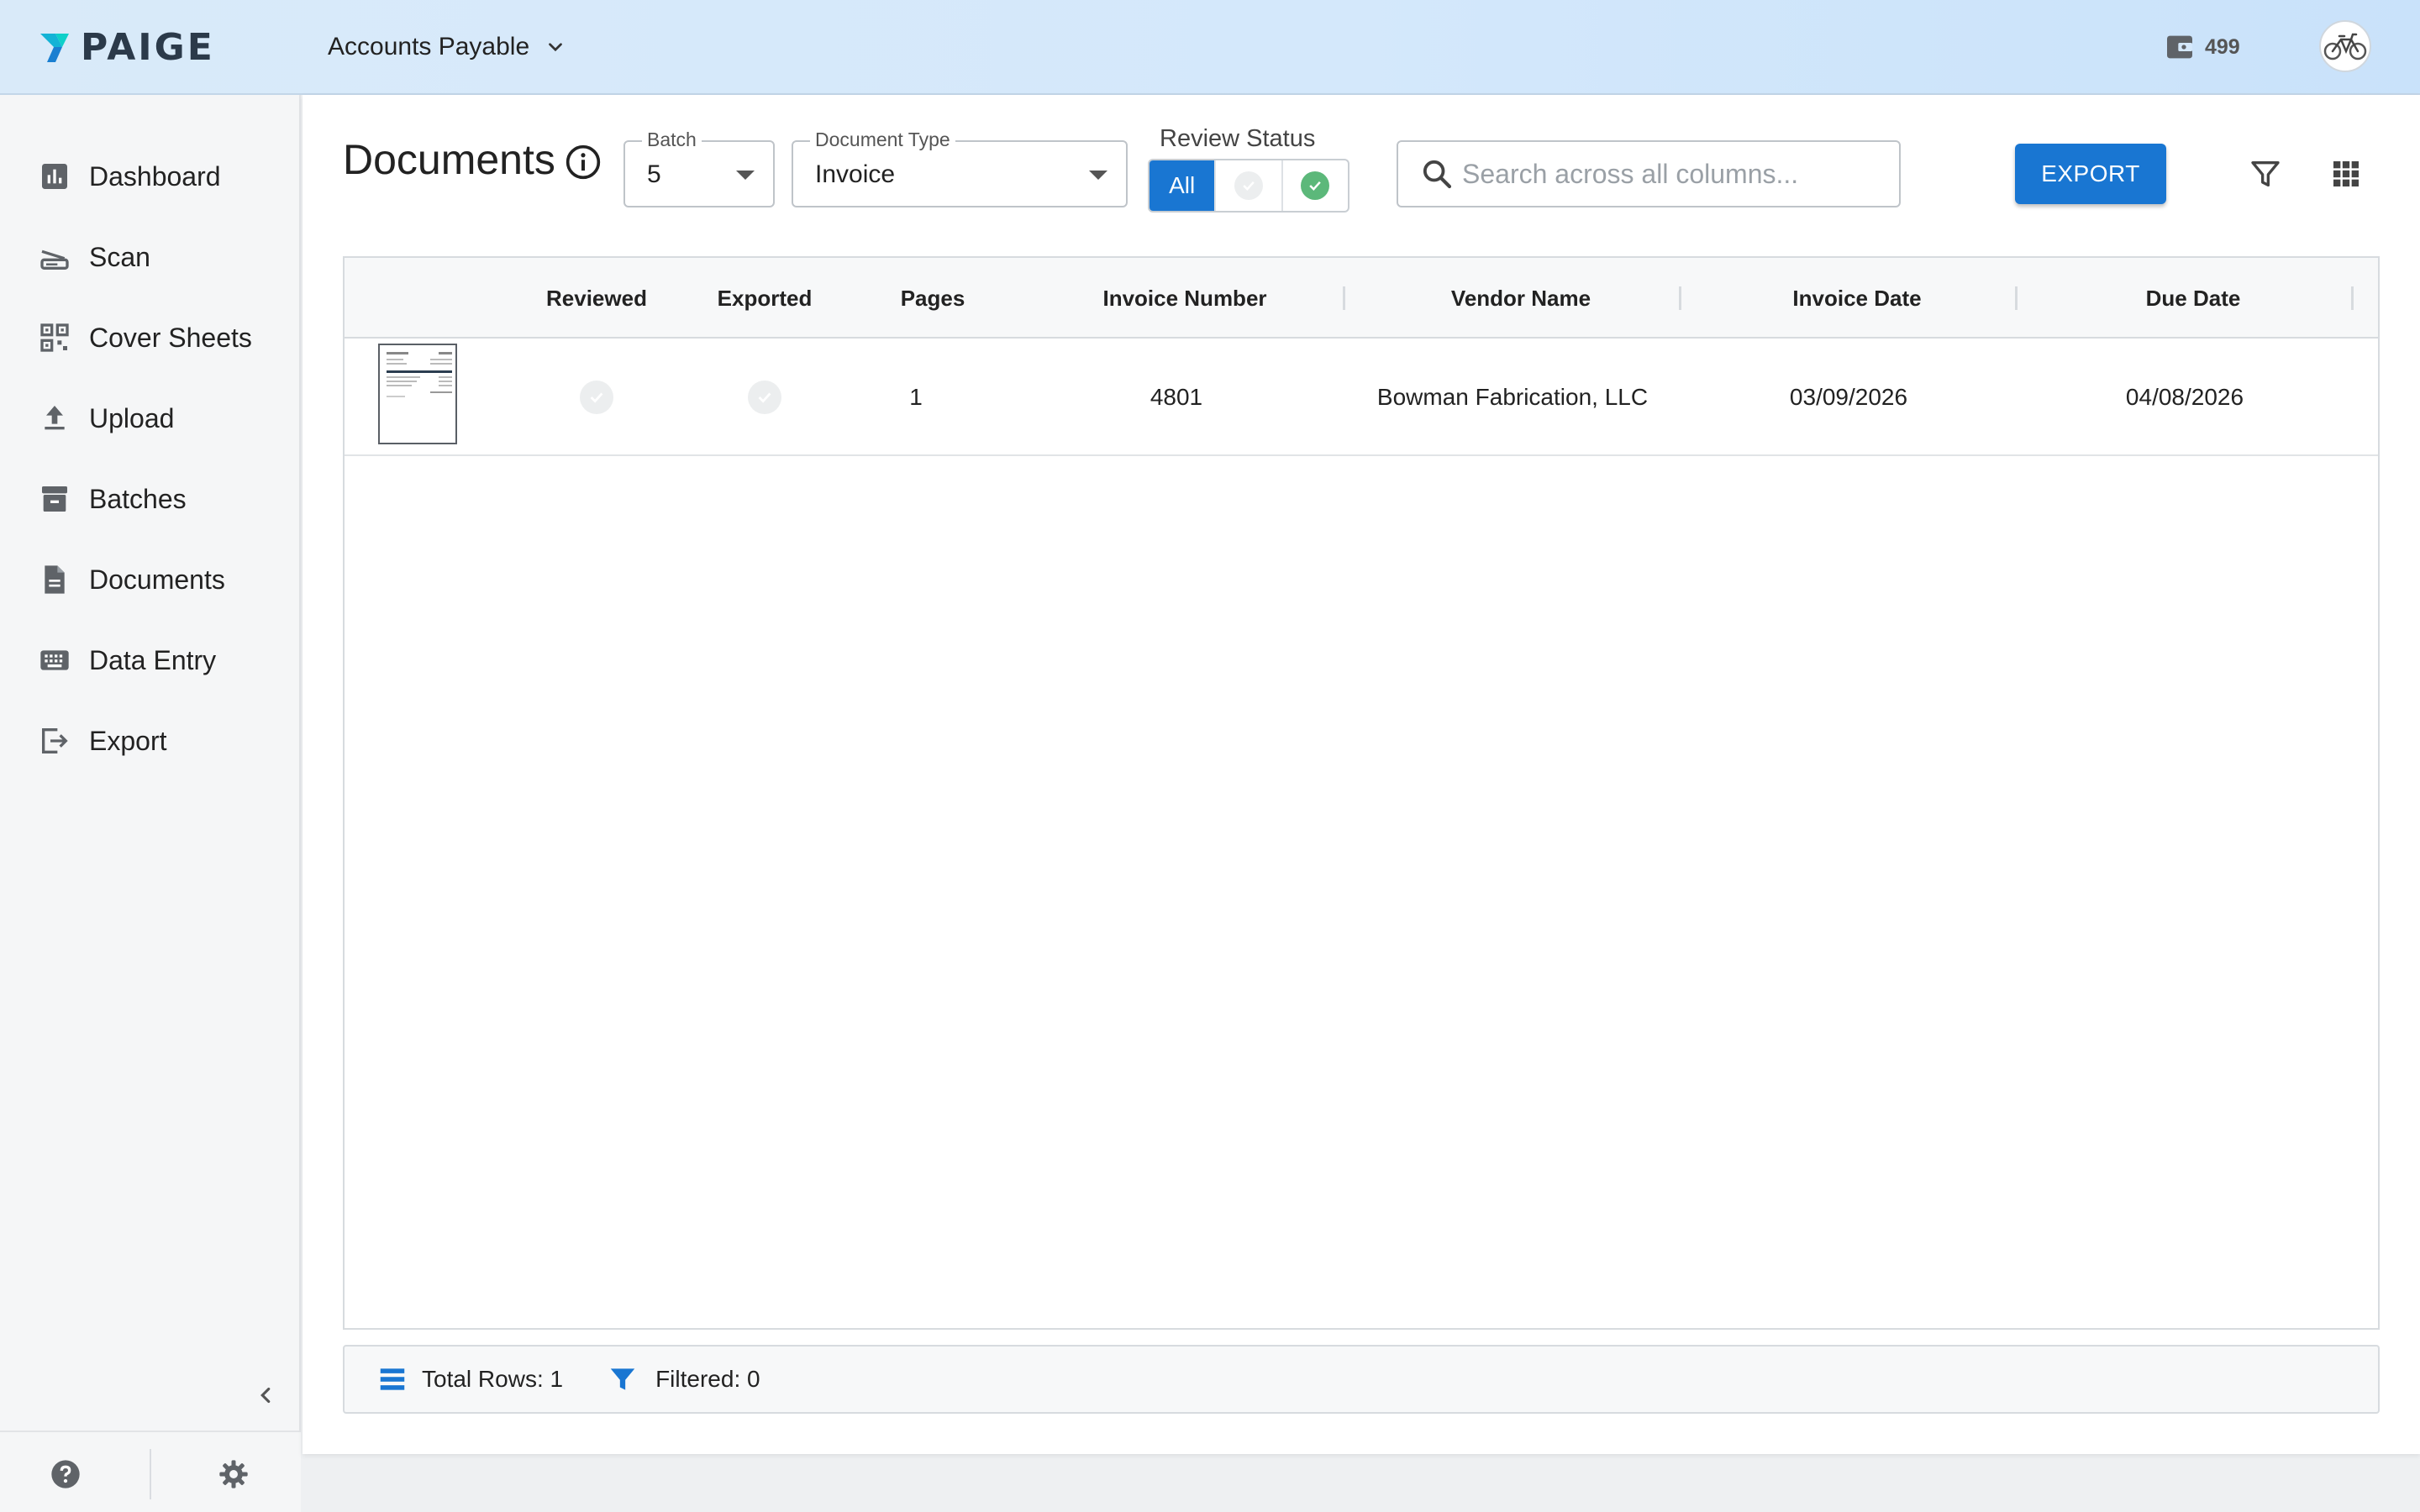  What do you see at coordinates (54, 660) in the screenshot?
I see `keyboard-icon` at bounding box center [54, 660].